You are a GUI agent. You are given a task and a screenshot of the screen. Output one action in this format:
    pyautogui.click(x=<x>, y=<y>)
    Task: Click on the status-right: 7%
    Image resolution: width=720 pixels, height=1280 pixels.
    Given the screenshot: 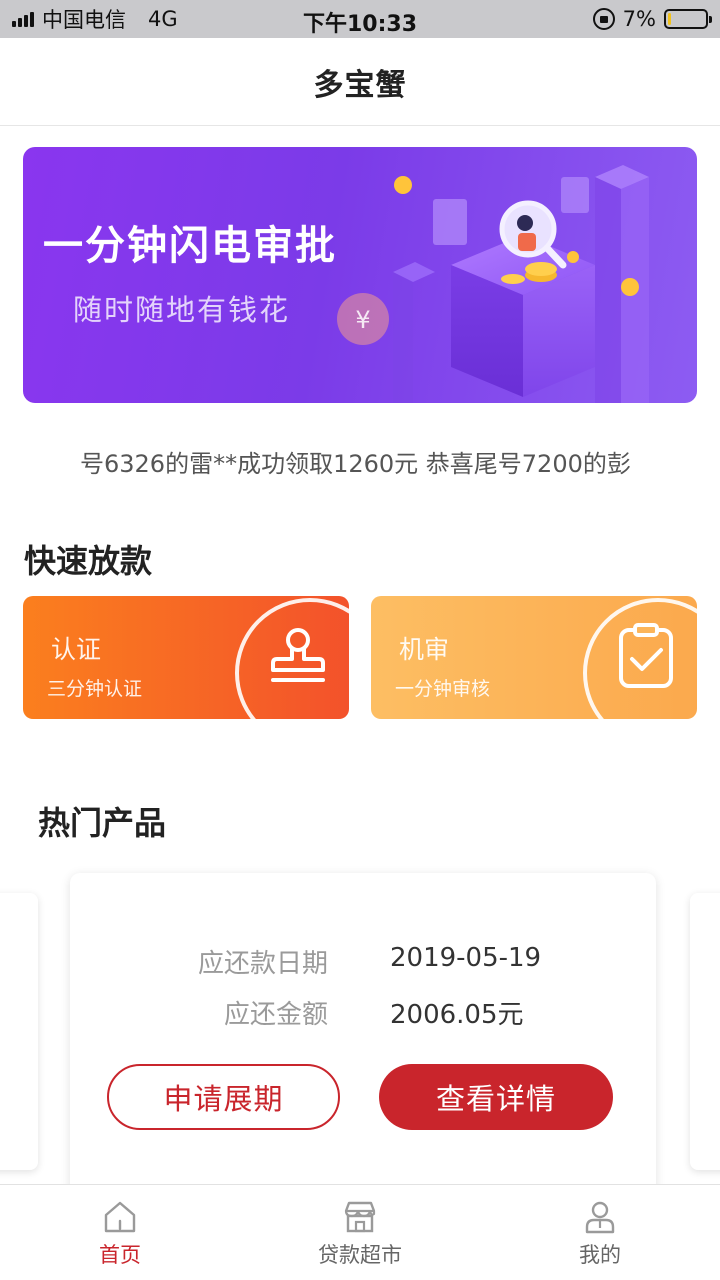 What is the action you would take?
    pyautogui.click(x=652, y=19)
    